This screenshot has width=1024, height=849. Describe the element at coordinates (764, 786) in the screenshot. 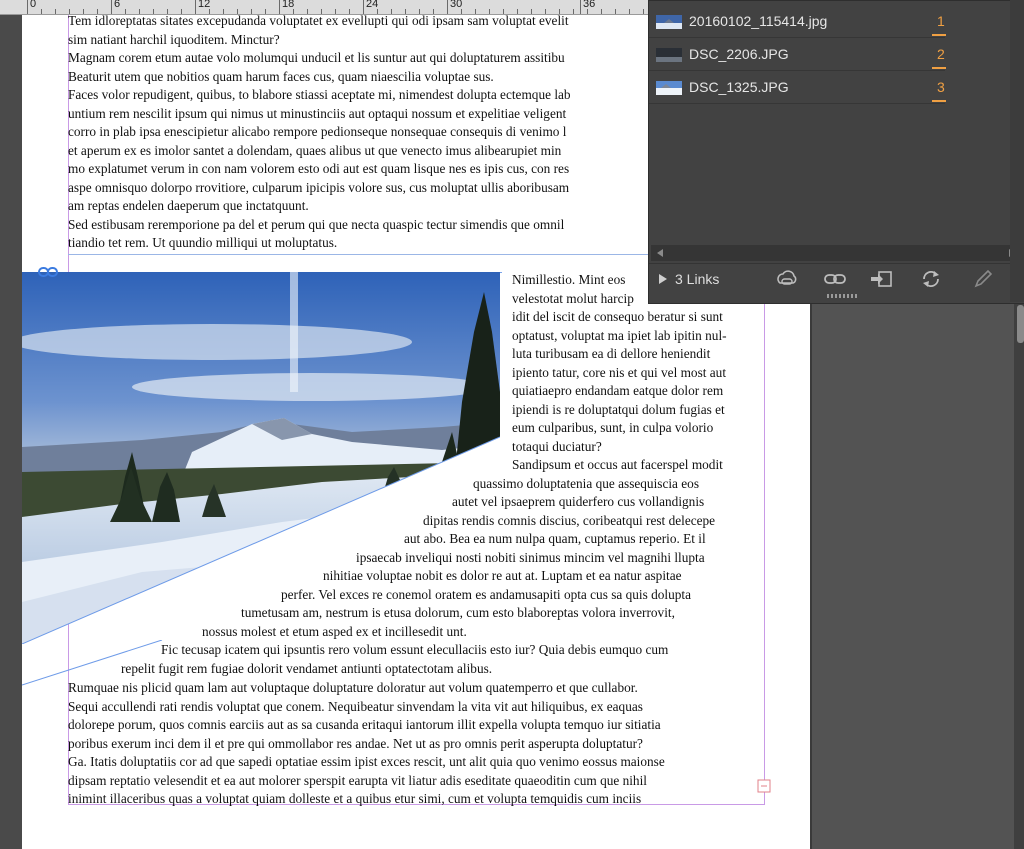

I see `out-port-icon` at that location.